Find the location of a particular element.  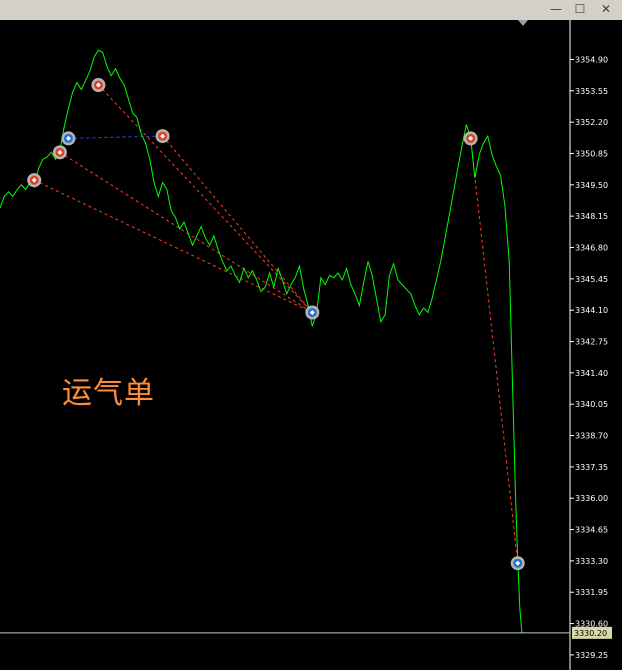

tick-label: 3342.75 is located at coordinates (591, 342).